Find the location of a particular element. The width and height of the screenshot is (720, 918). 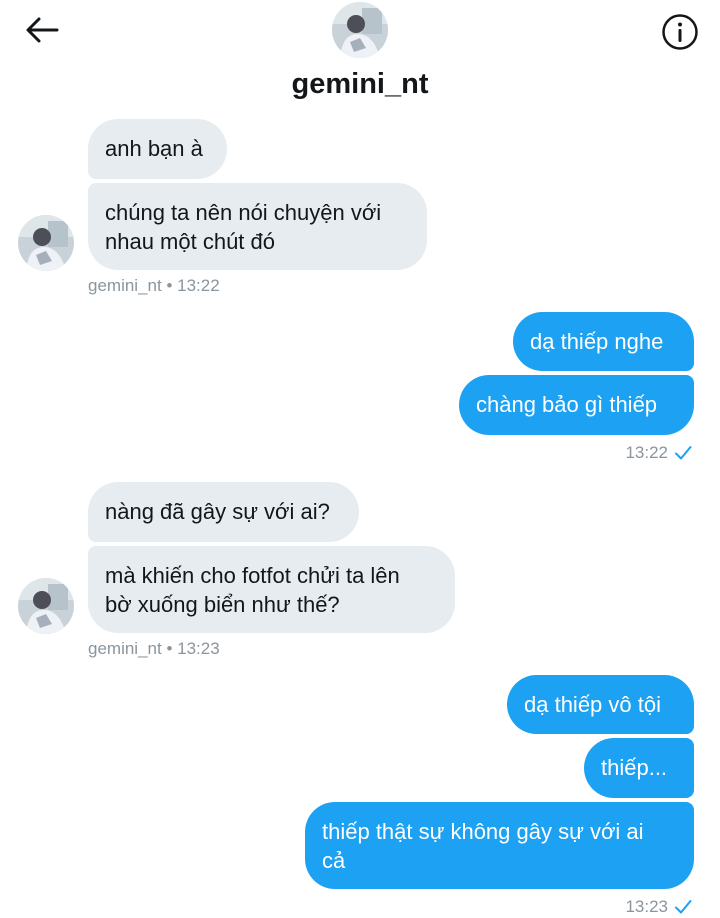

info-button is located at coordinates (680, 32).